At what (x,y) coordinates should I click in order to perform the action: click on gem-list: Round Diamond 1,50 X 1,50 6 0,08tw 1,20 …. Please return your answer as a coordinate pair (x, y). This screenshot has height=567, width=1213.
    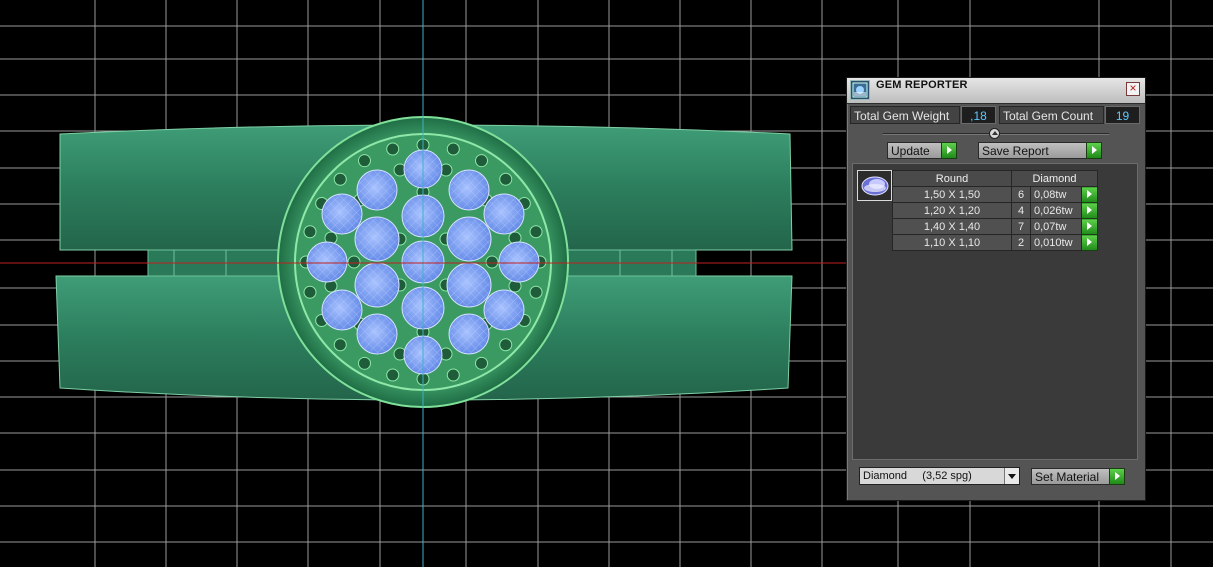
    Looking at the image, I should click on (995, 311).